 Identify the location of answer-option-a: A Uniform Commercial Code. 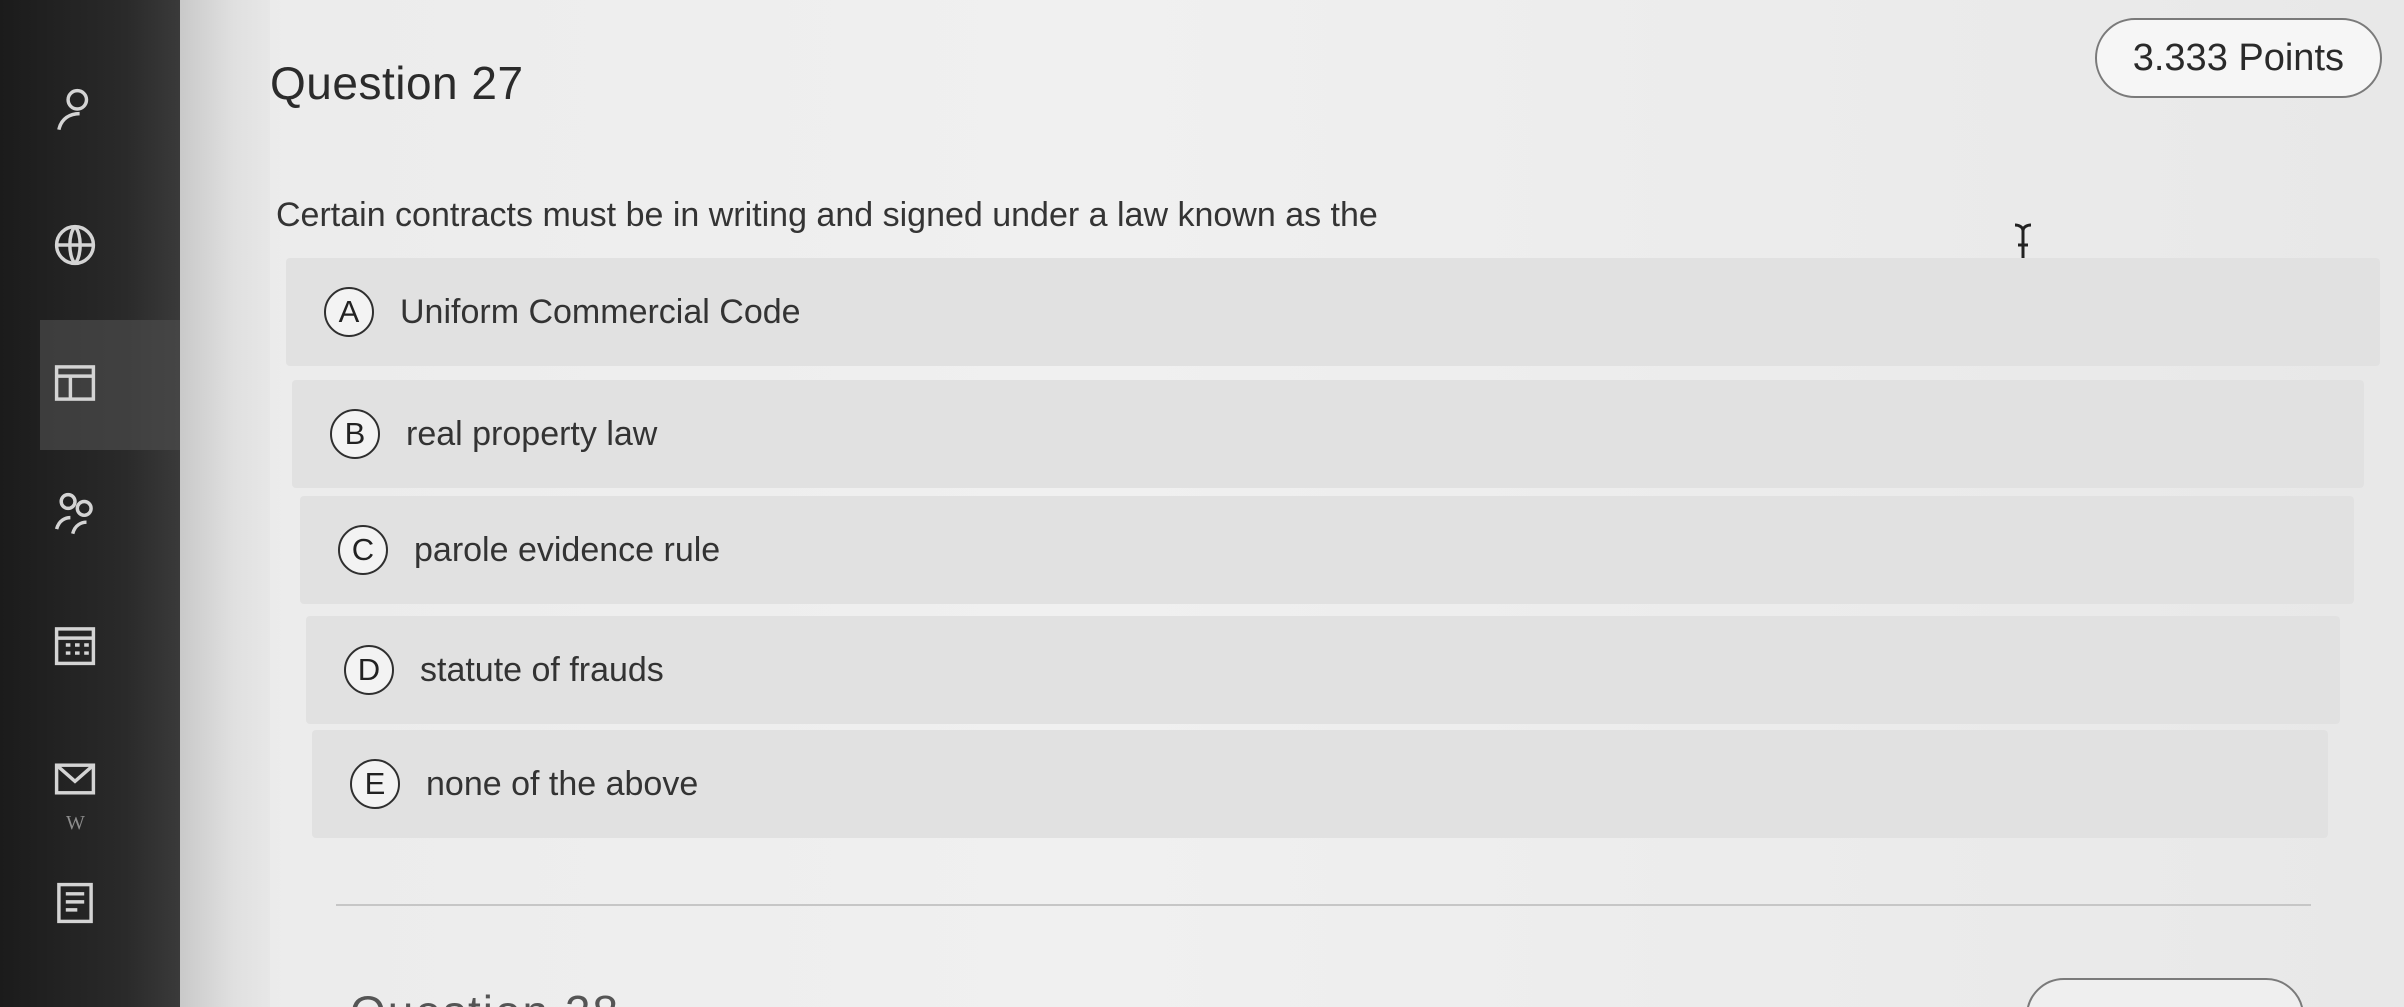
(1333, 312).